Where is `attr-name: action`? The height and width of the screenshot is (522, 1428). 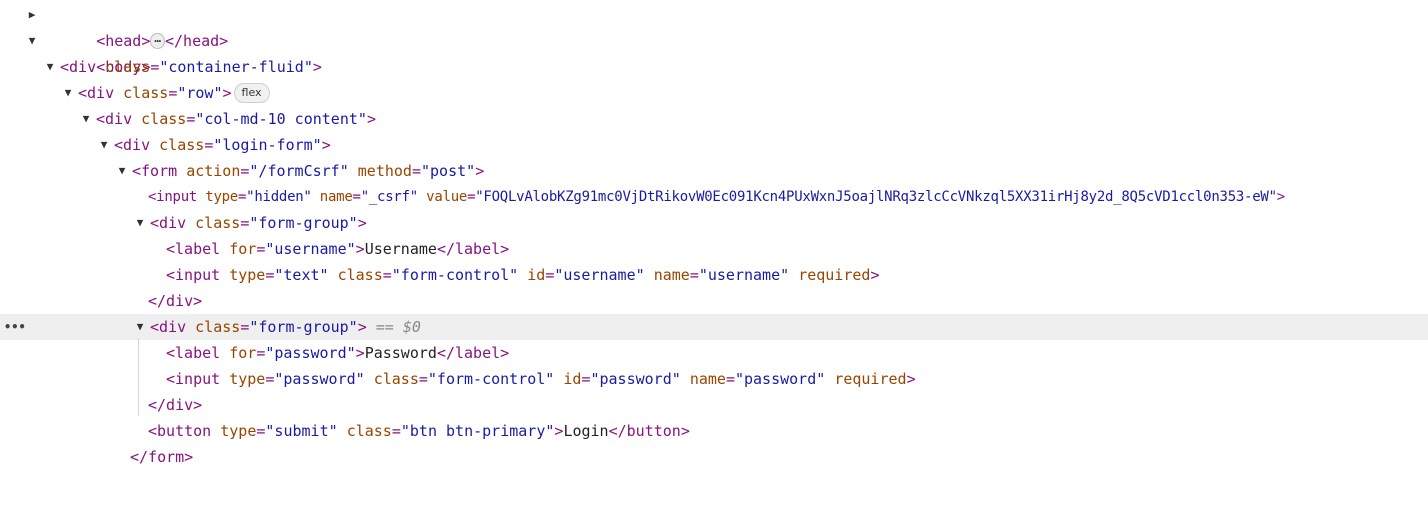 attr-name: action is located at coordinates (213, 171).